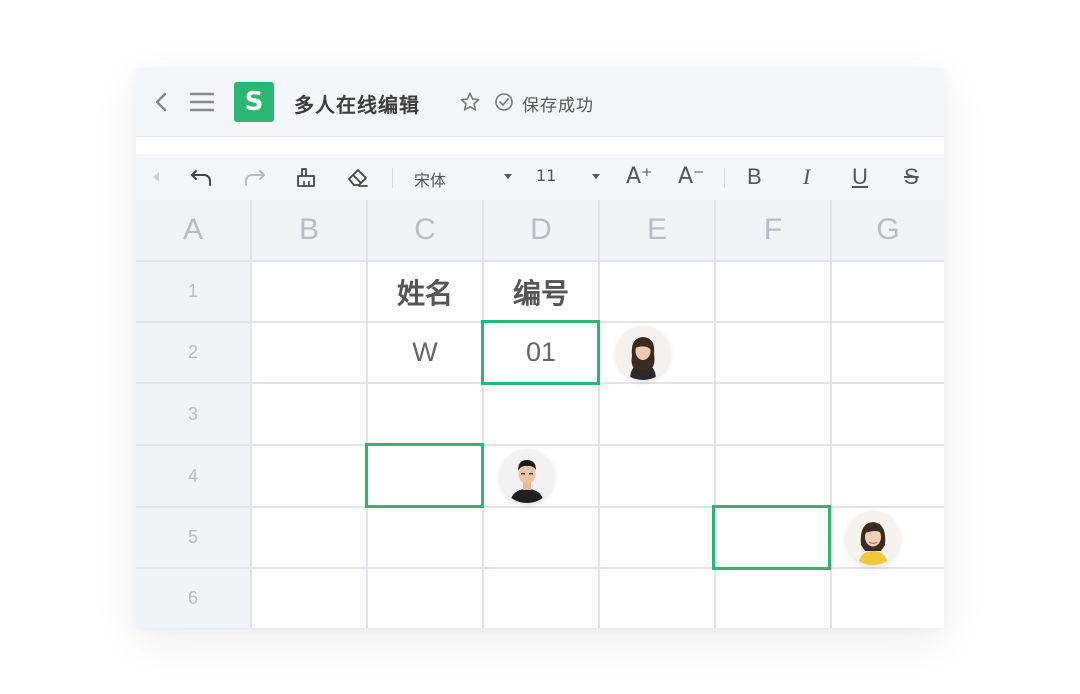  What do you see at coordinates (193, 598) in the screenshot?
I see `row-header-6: 6` at bounding box center [193, 598].